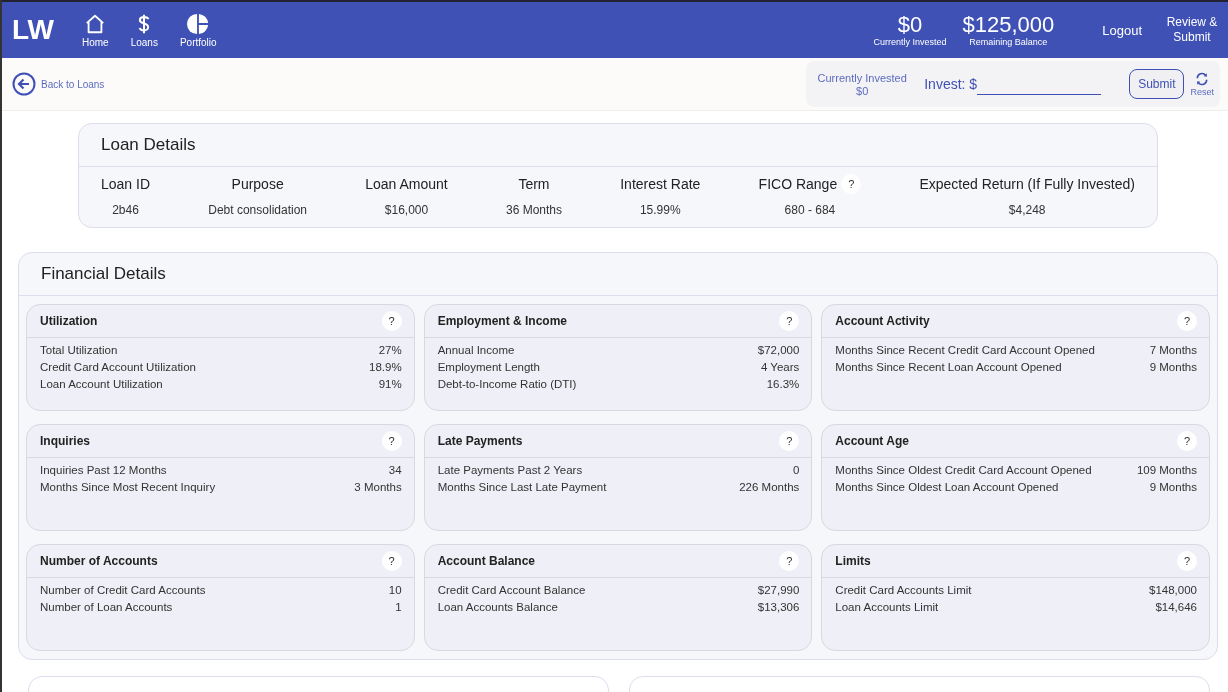 This screenshot has height=692, width=1228. I want to click on row-value: 18.9%, so click(385, 367).